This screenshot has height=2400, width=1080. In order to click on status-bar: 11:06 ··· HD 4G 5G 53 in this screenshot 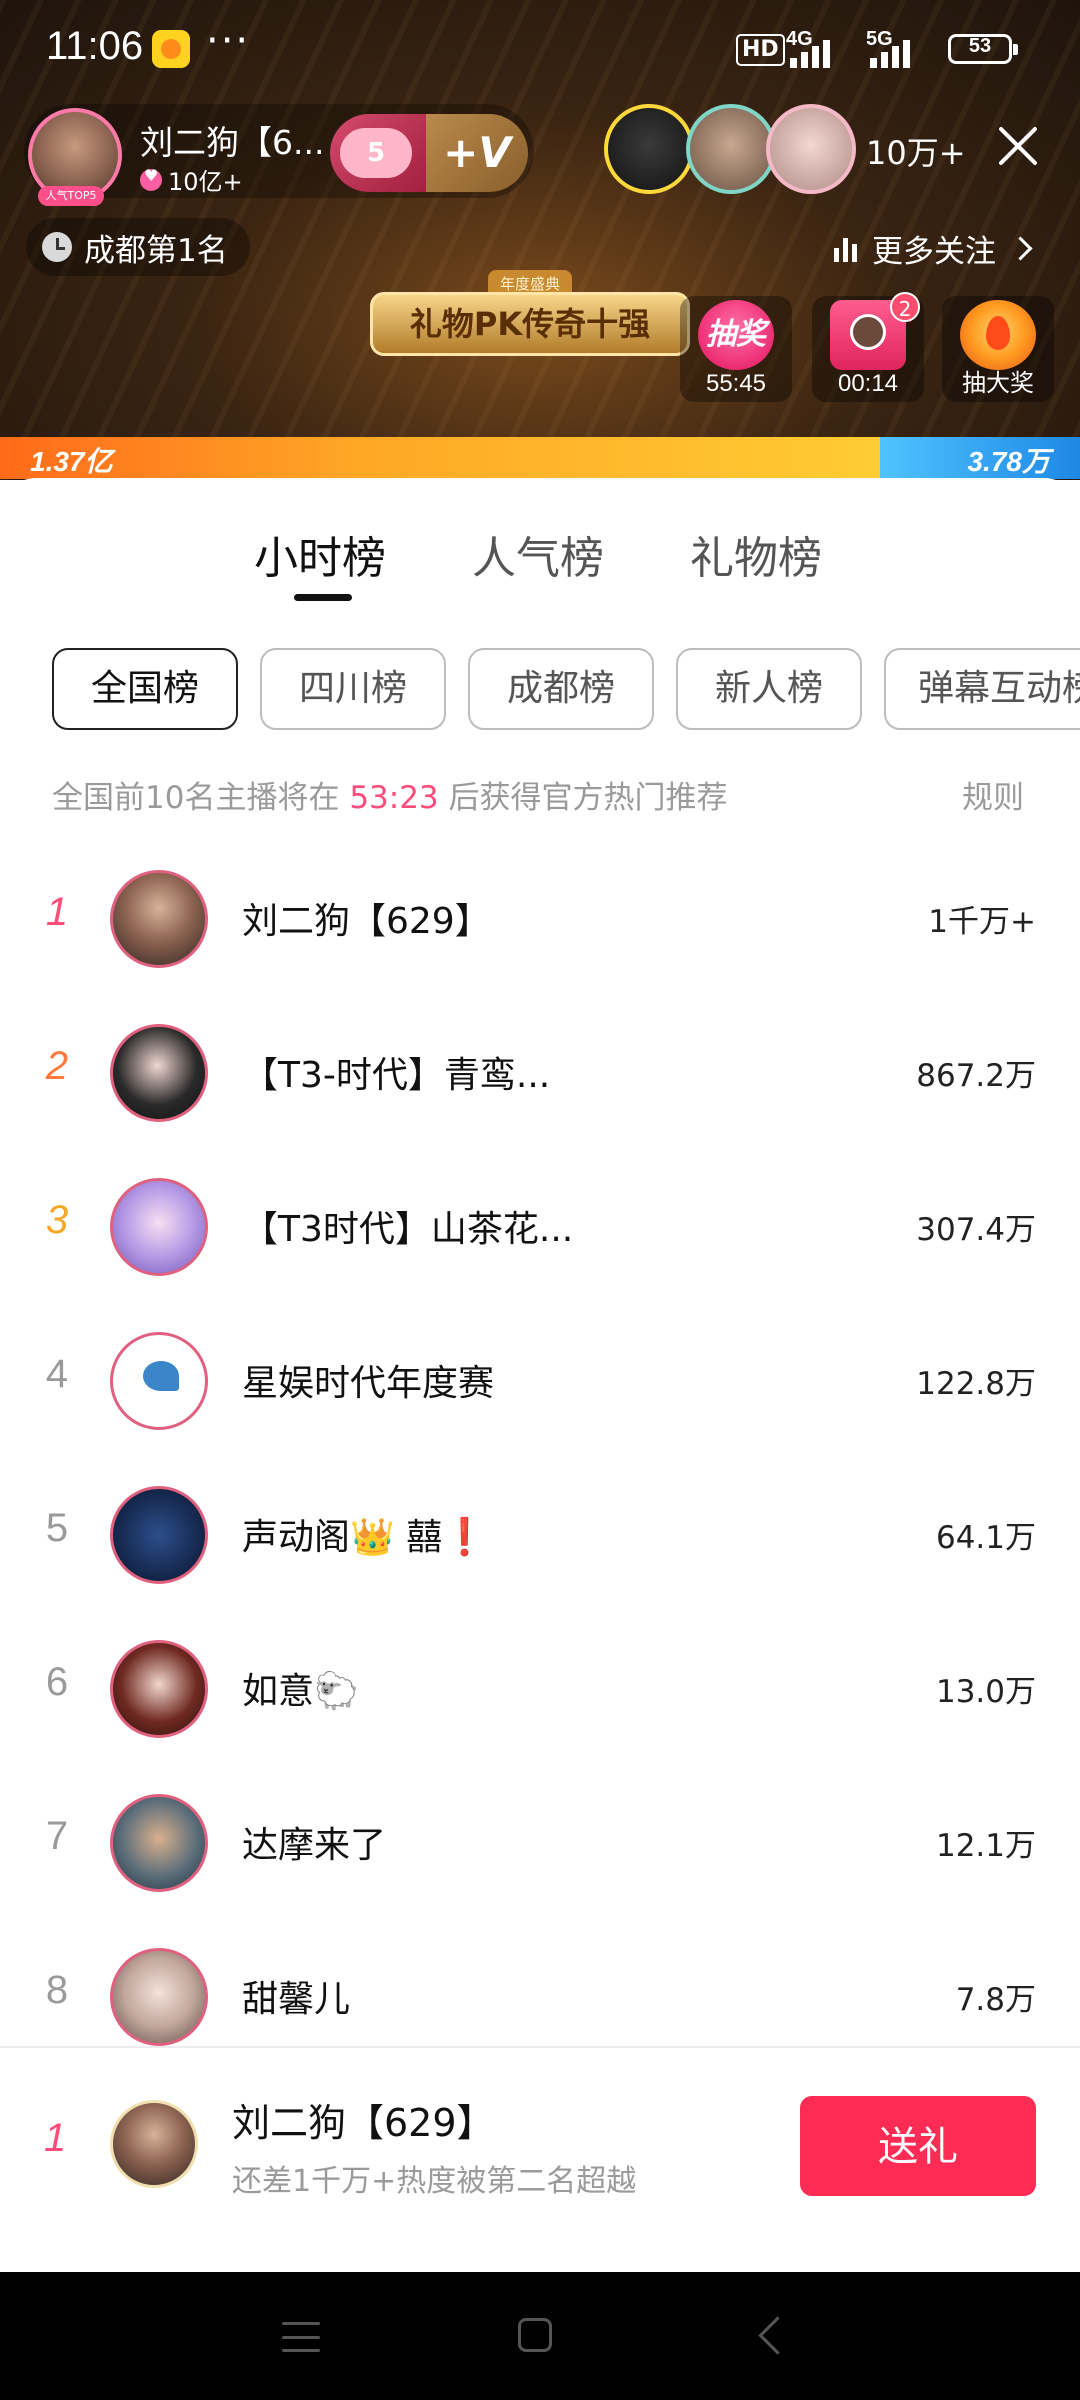, I will do `click(540, 50)`.